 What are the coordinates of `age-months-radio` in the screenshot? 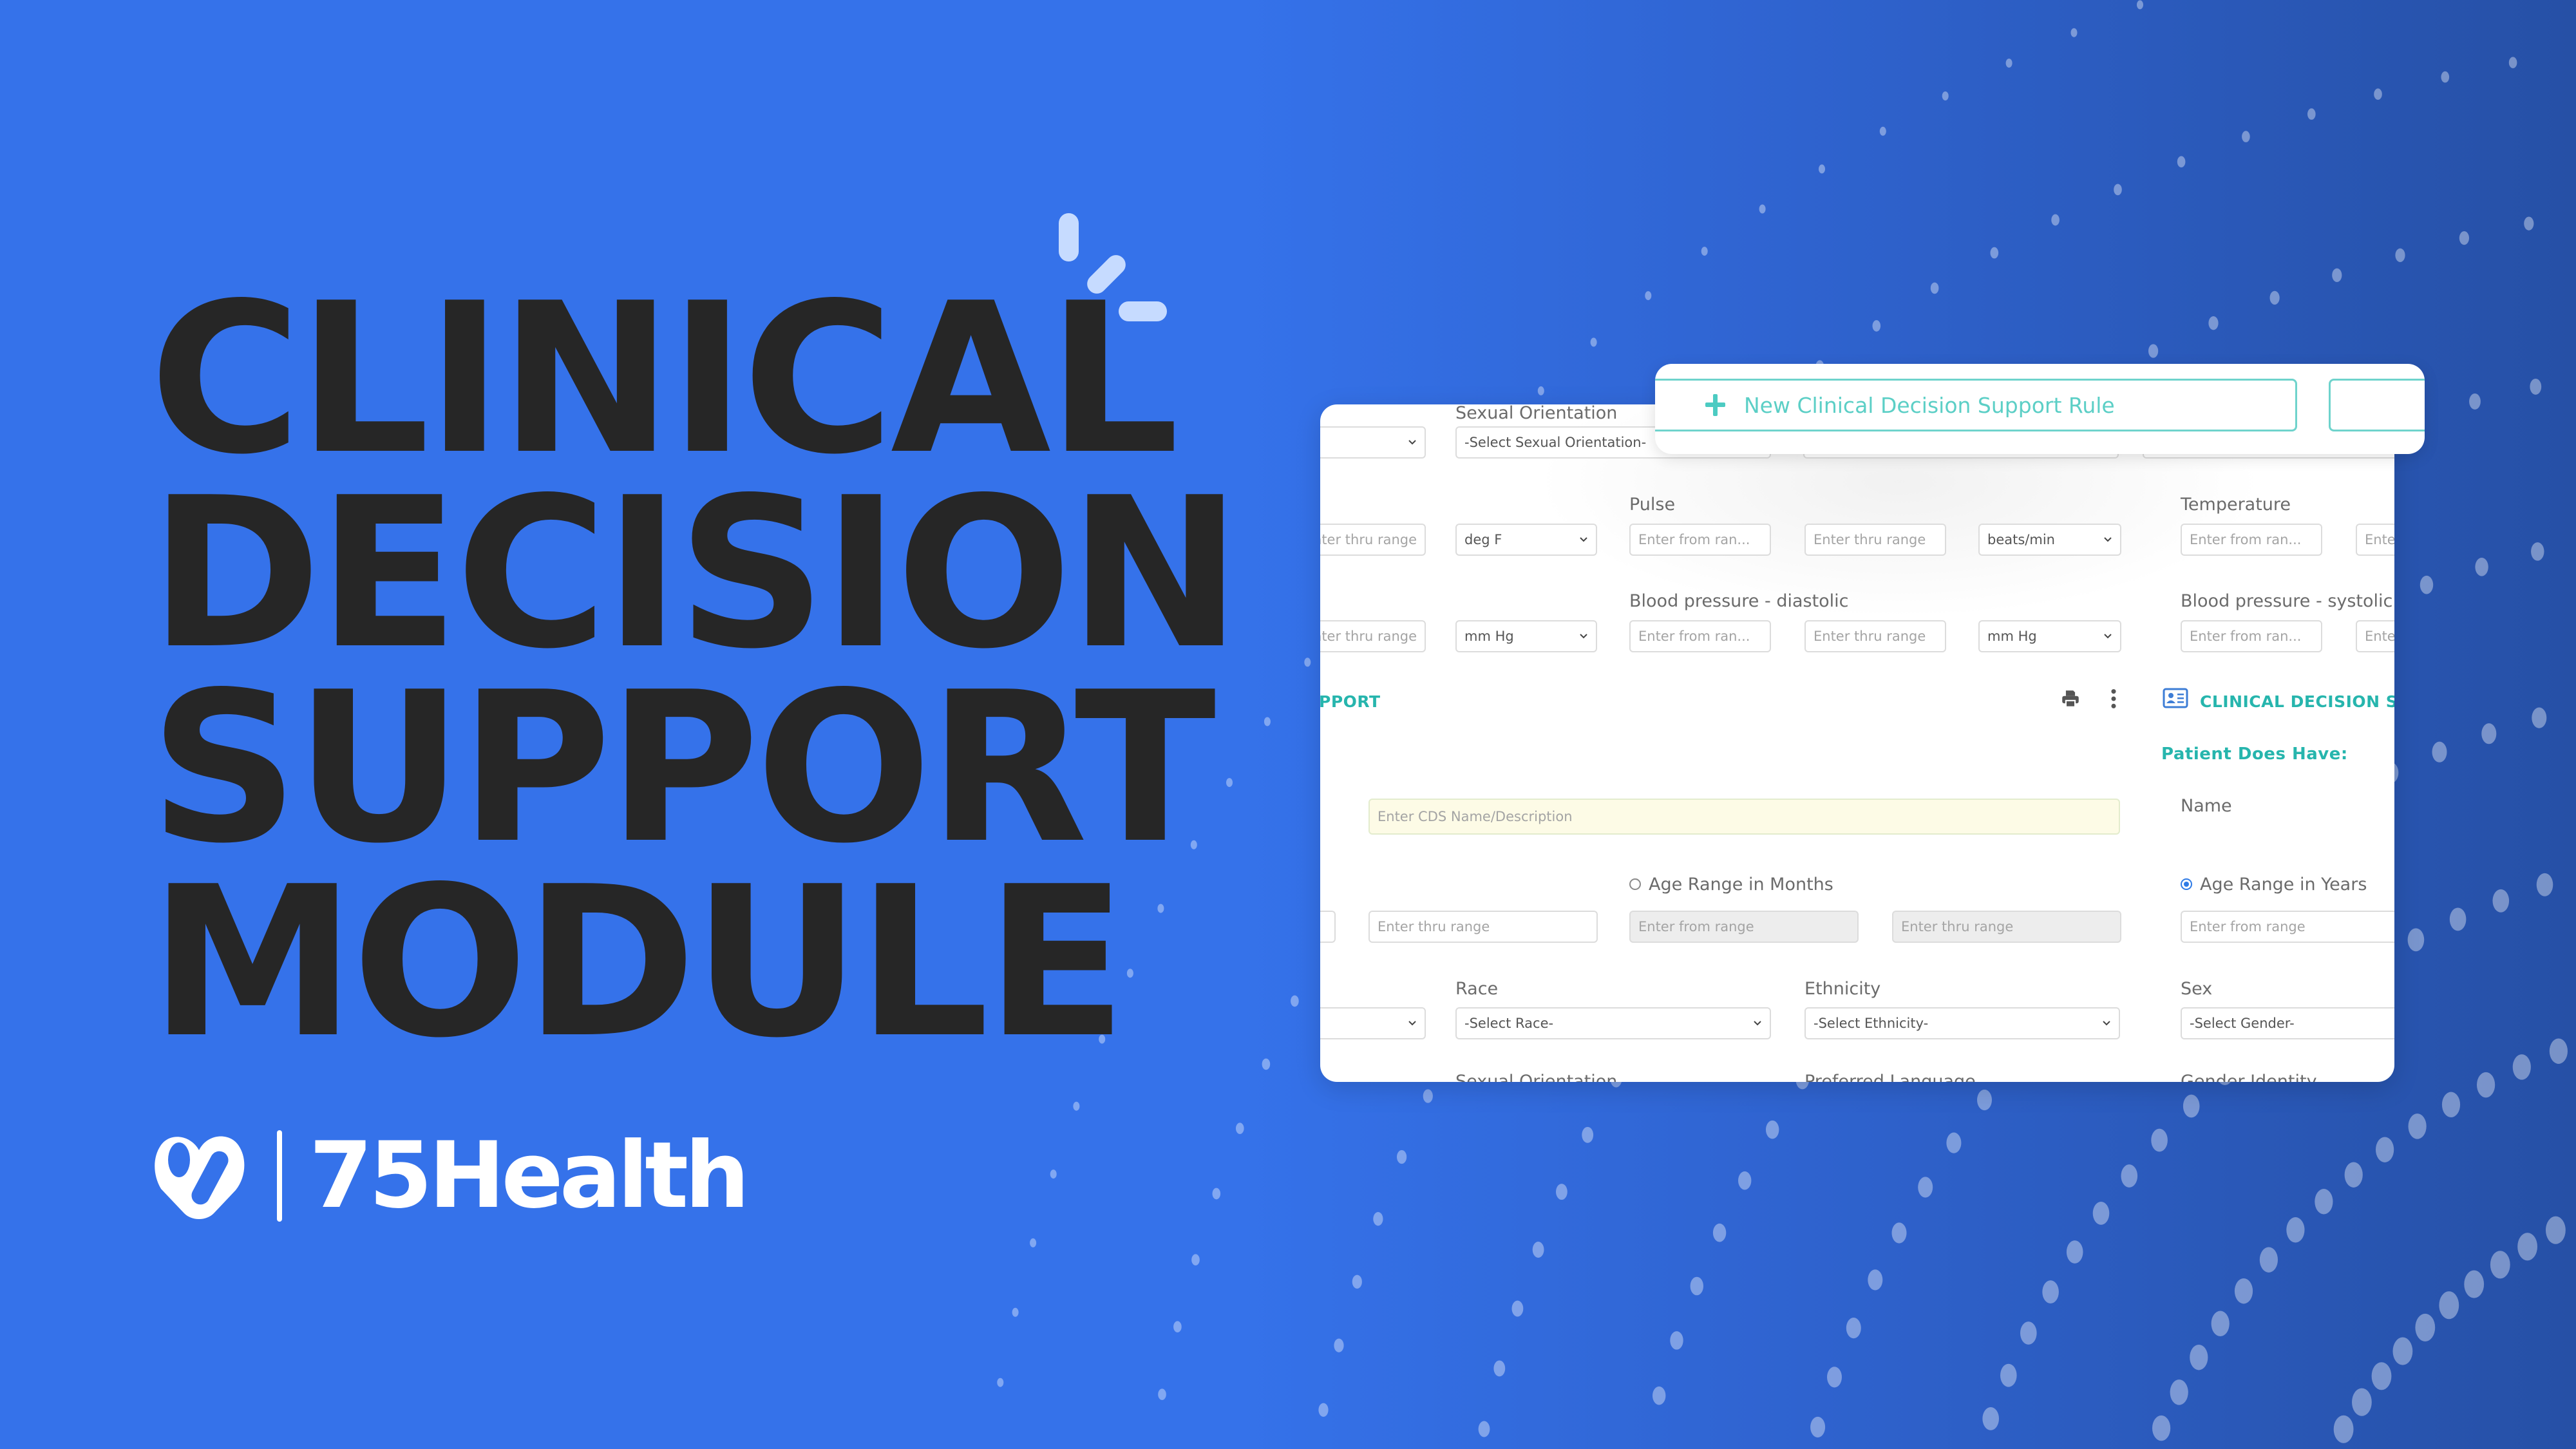 It's located at (1635, 884).